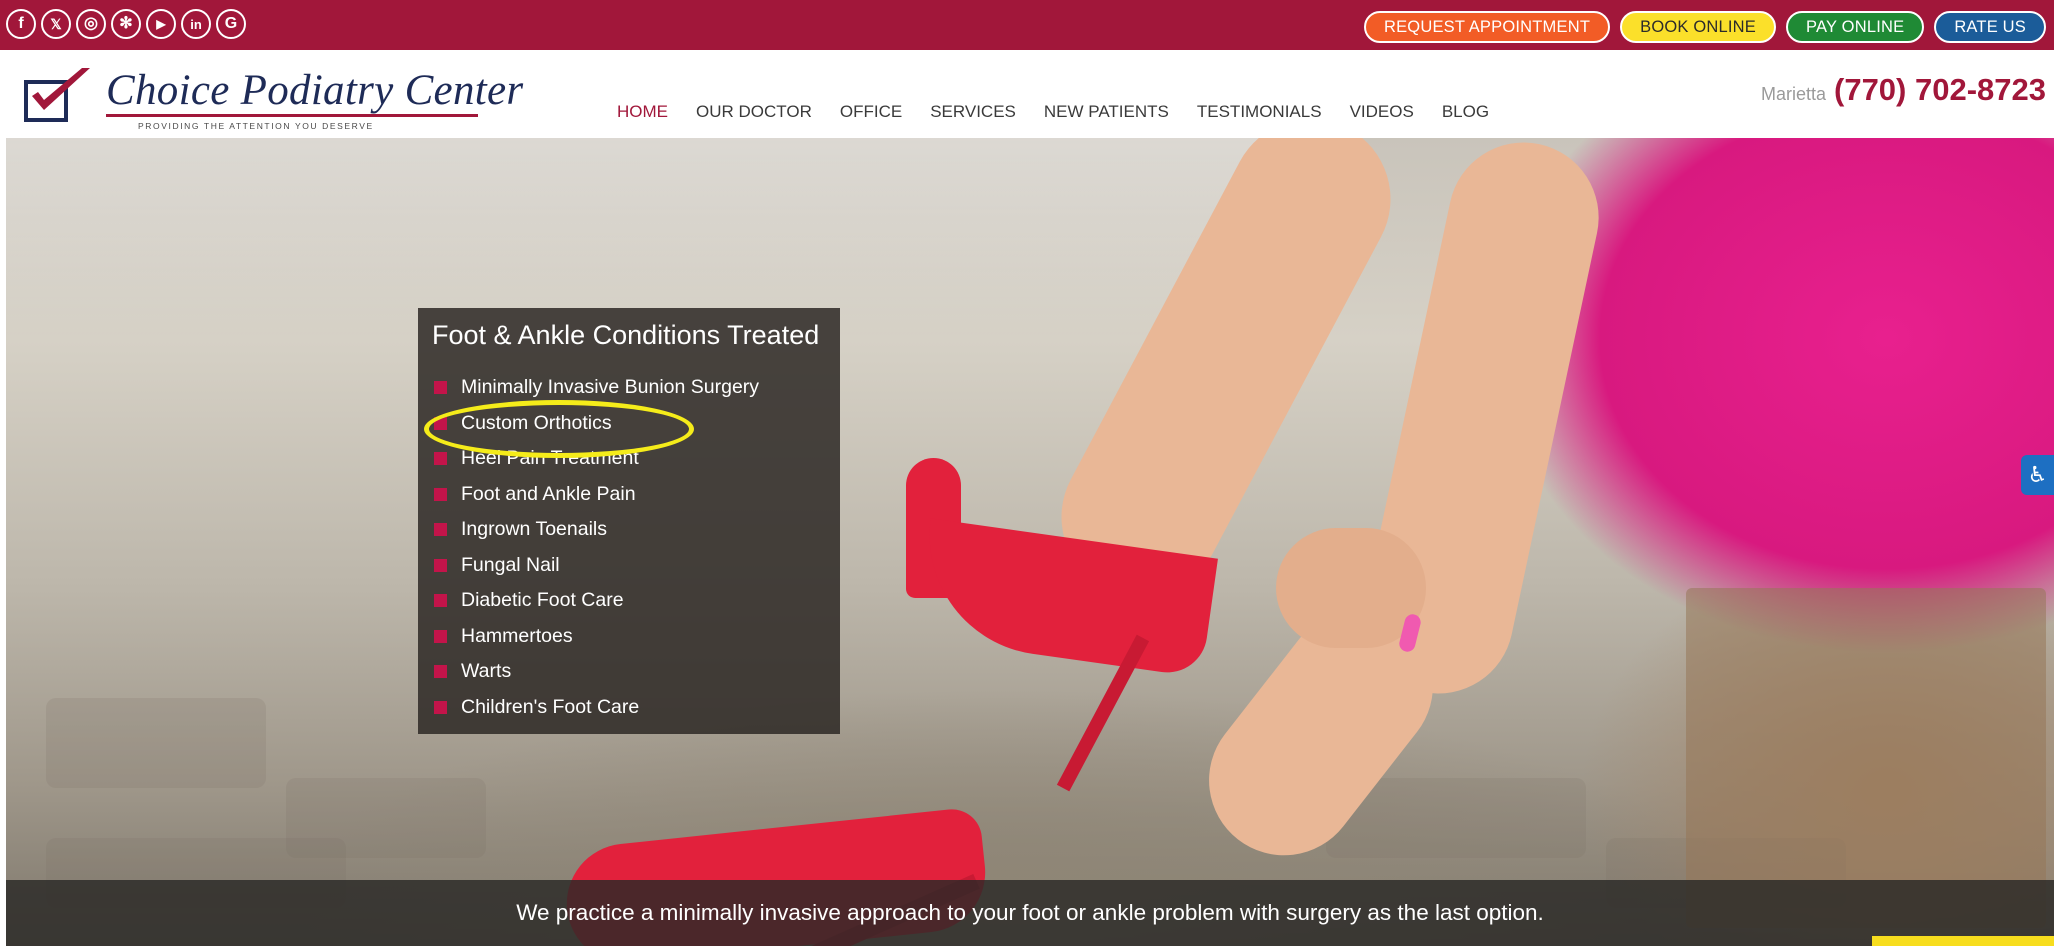  What do you see at coordinates (517, 635) in the screenshot?
I see `condition-label: Hammertoes` at bounding box center [517, 635].